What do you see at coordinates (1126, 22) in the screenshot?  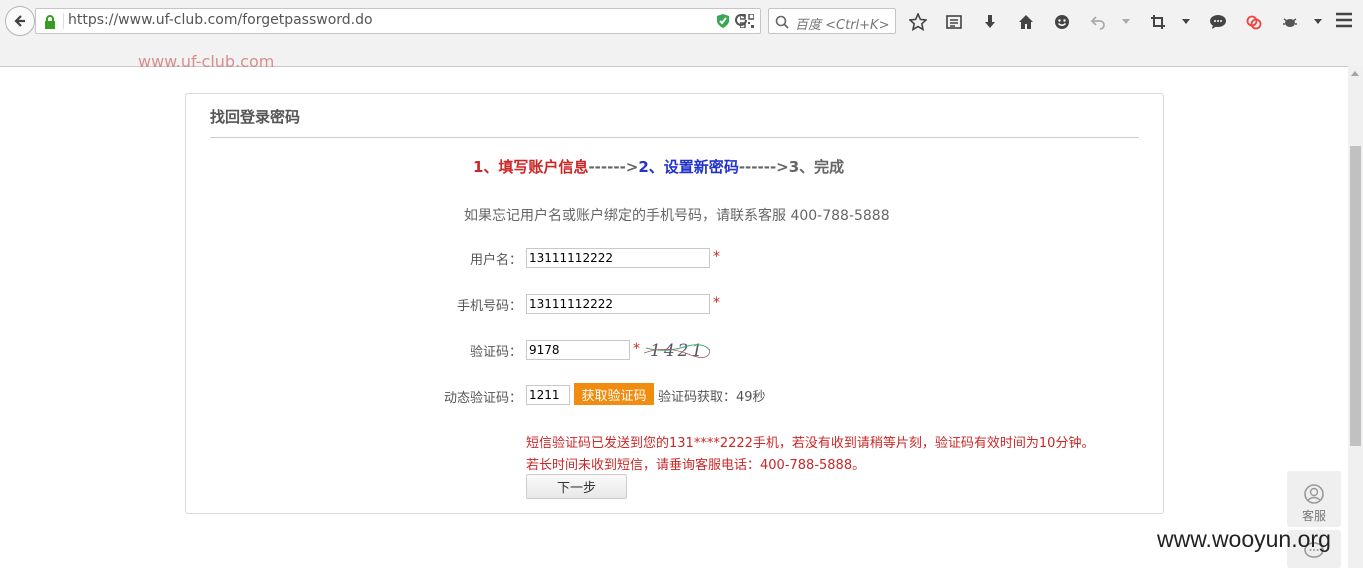 I see `undo-dropdown-icon` at bounding box center [1126, 22].